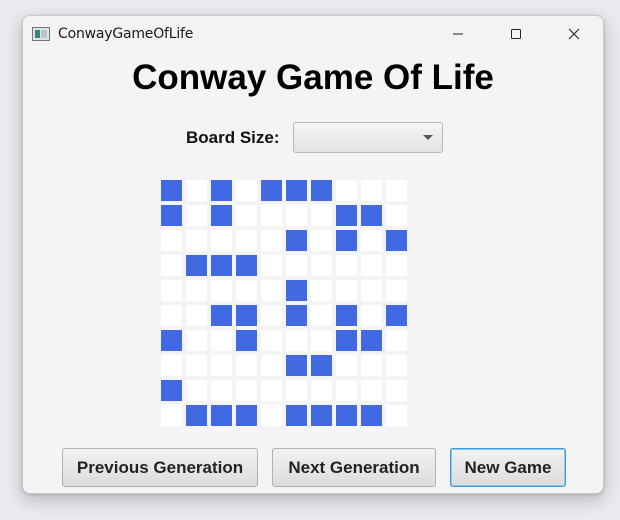  What do you see at coordinates (160, 467) in the screenshot?
I see `previous-generation-button: Previous Generation` at bounding box center [160, 467].